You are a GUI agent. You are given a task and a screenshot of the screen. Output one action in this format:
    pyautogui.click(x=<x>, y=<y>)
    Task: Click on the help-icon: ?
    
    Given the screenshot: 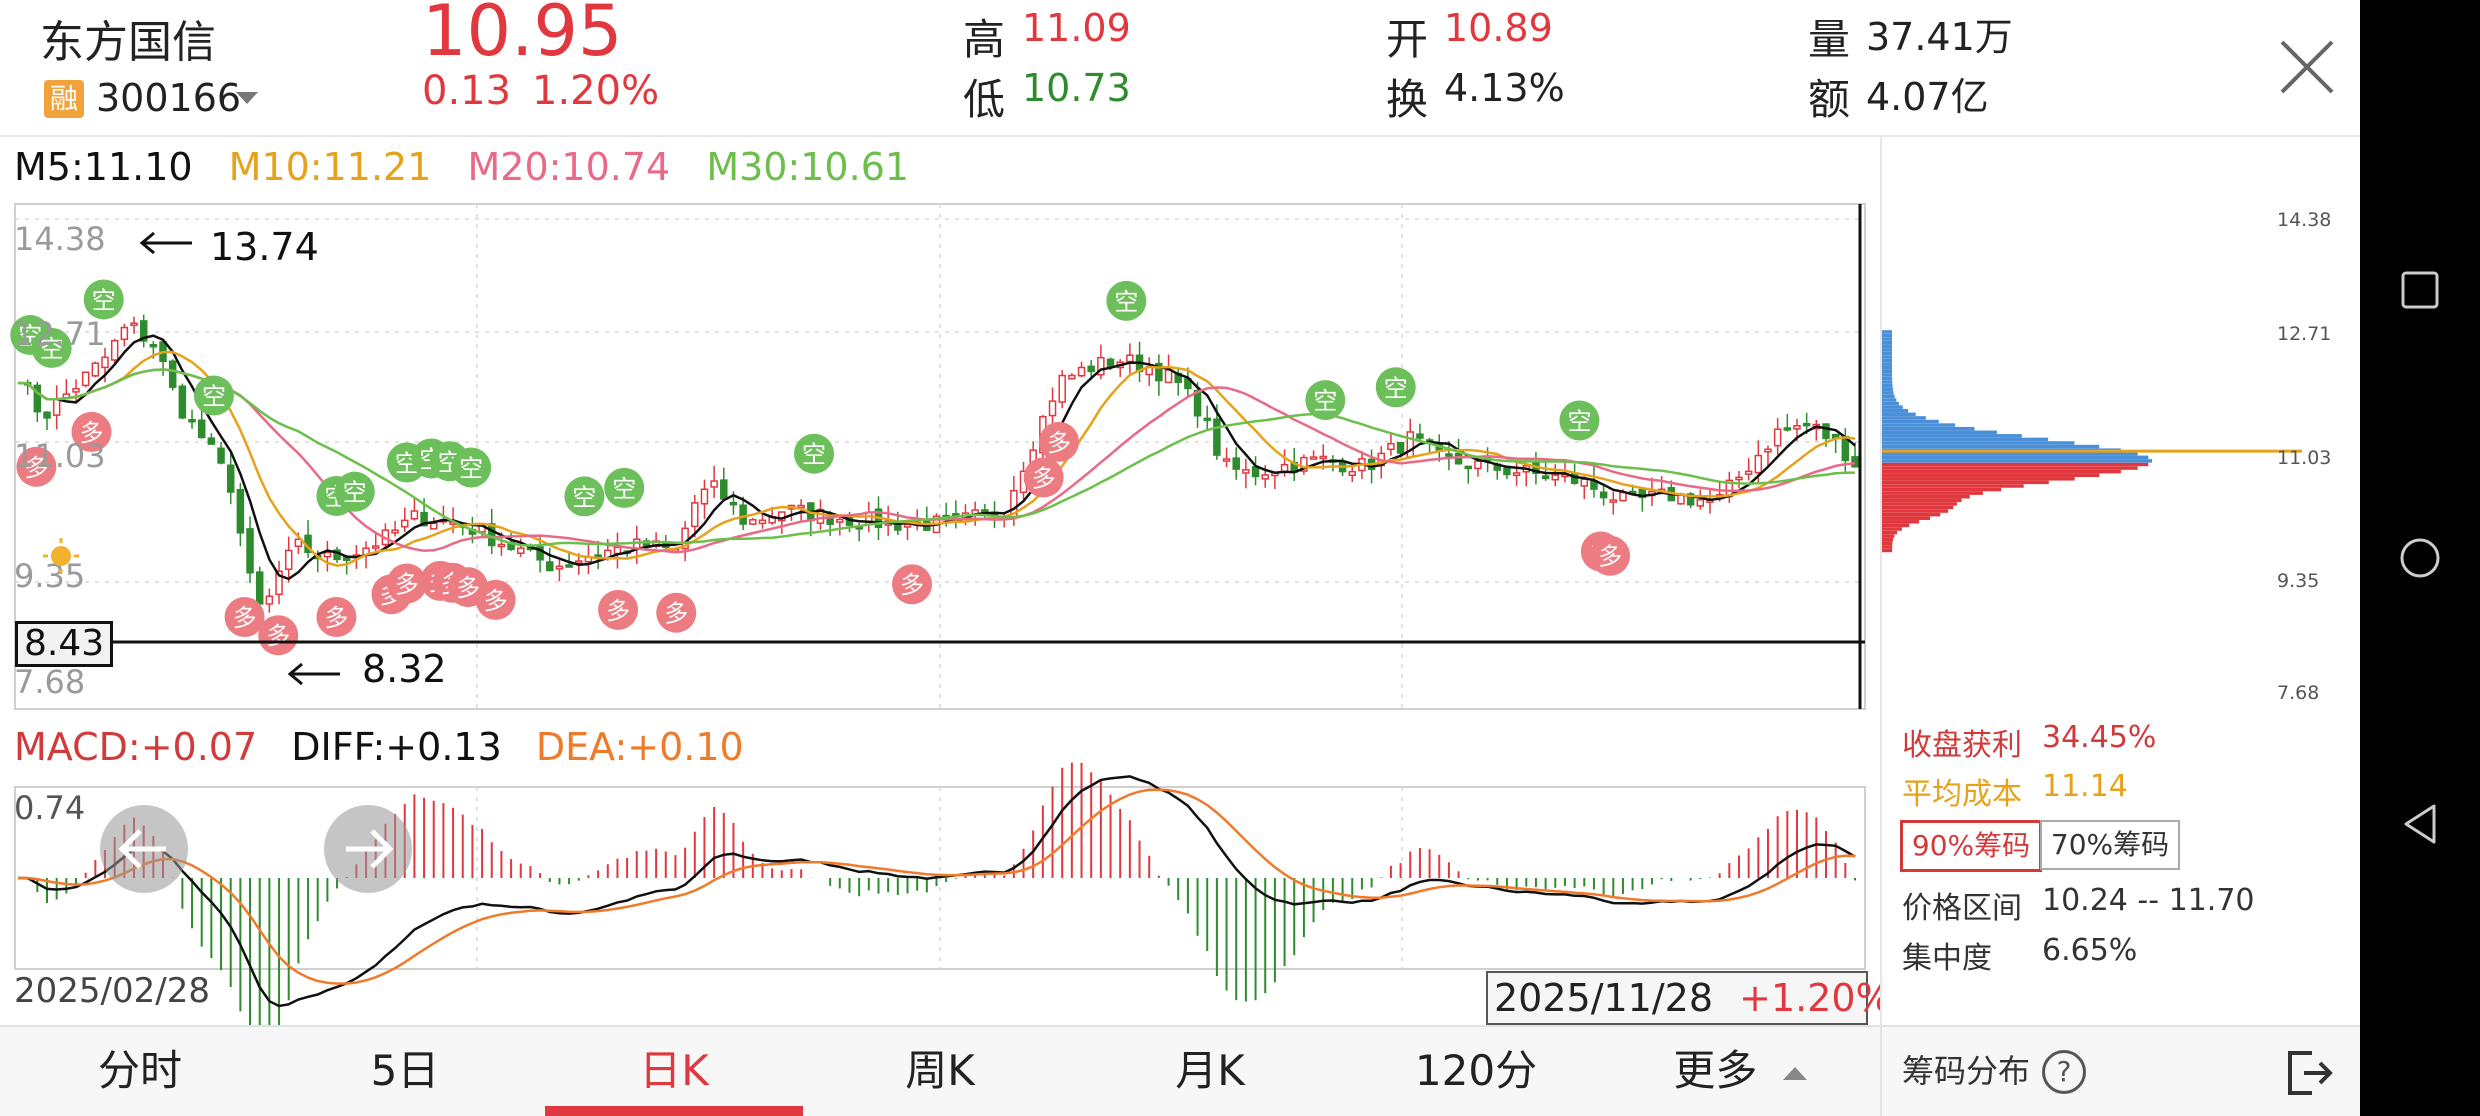 What is the action you would take?
    pyautogui.click(x=2064, y=1072)
    